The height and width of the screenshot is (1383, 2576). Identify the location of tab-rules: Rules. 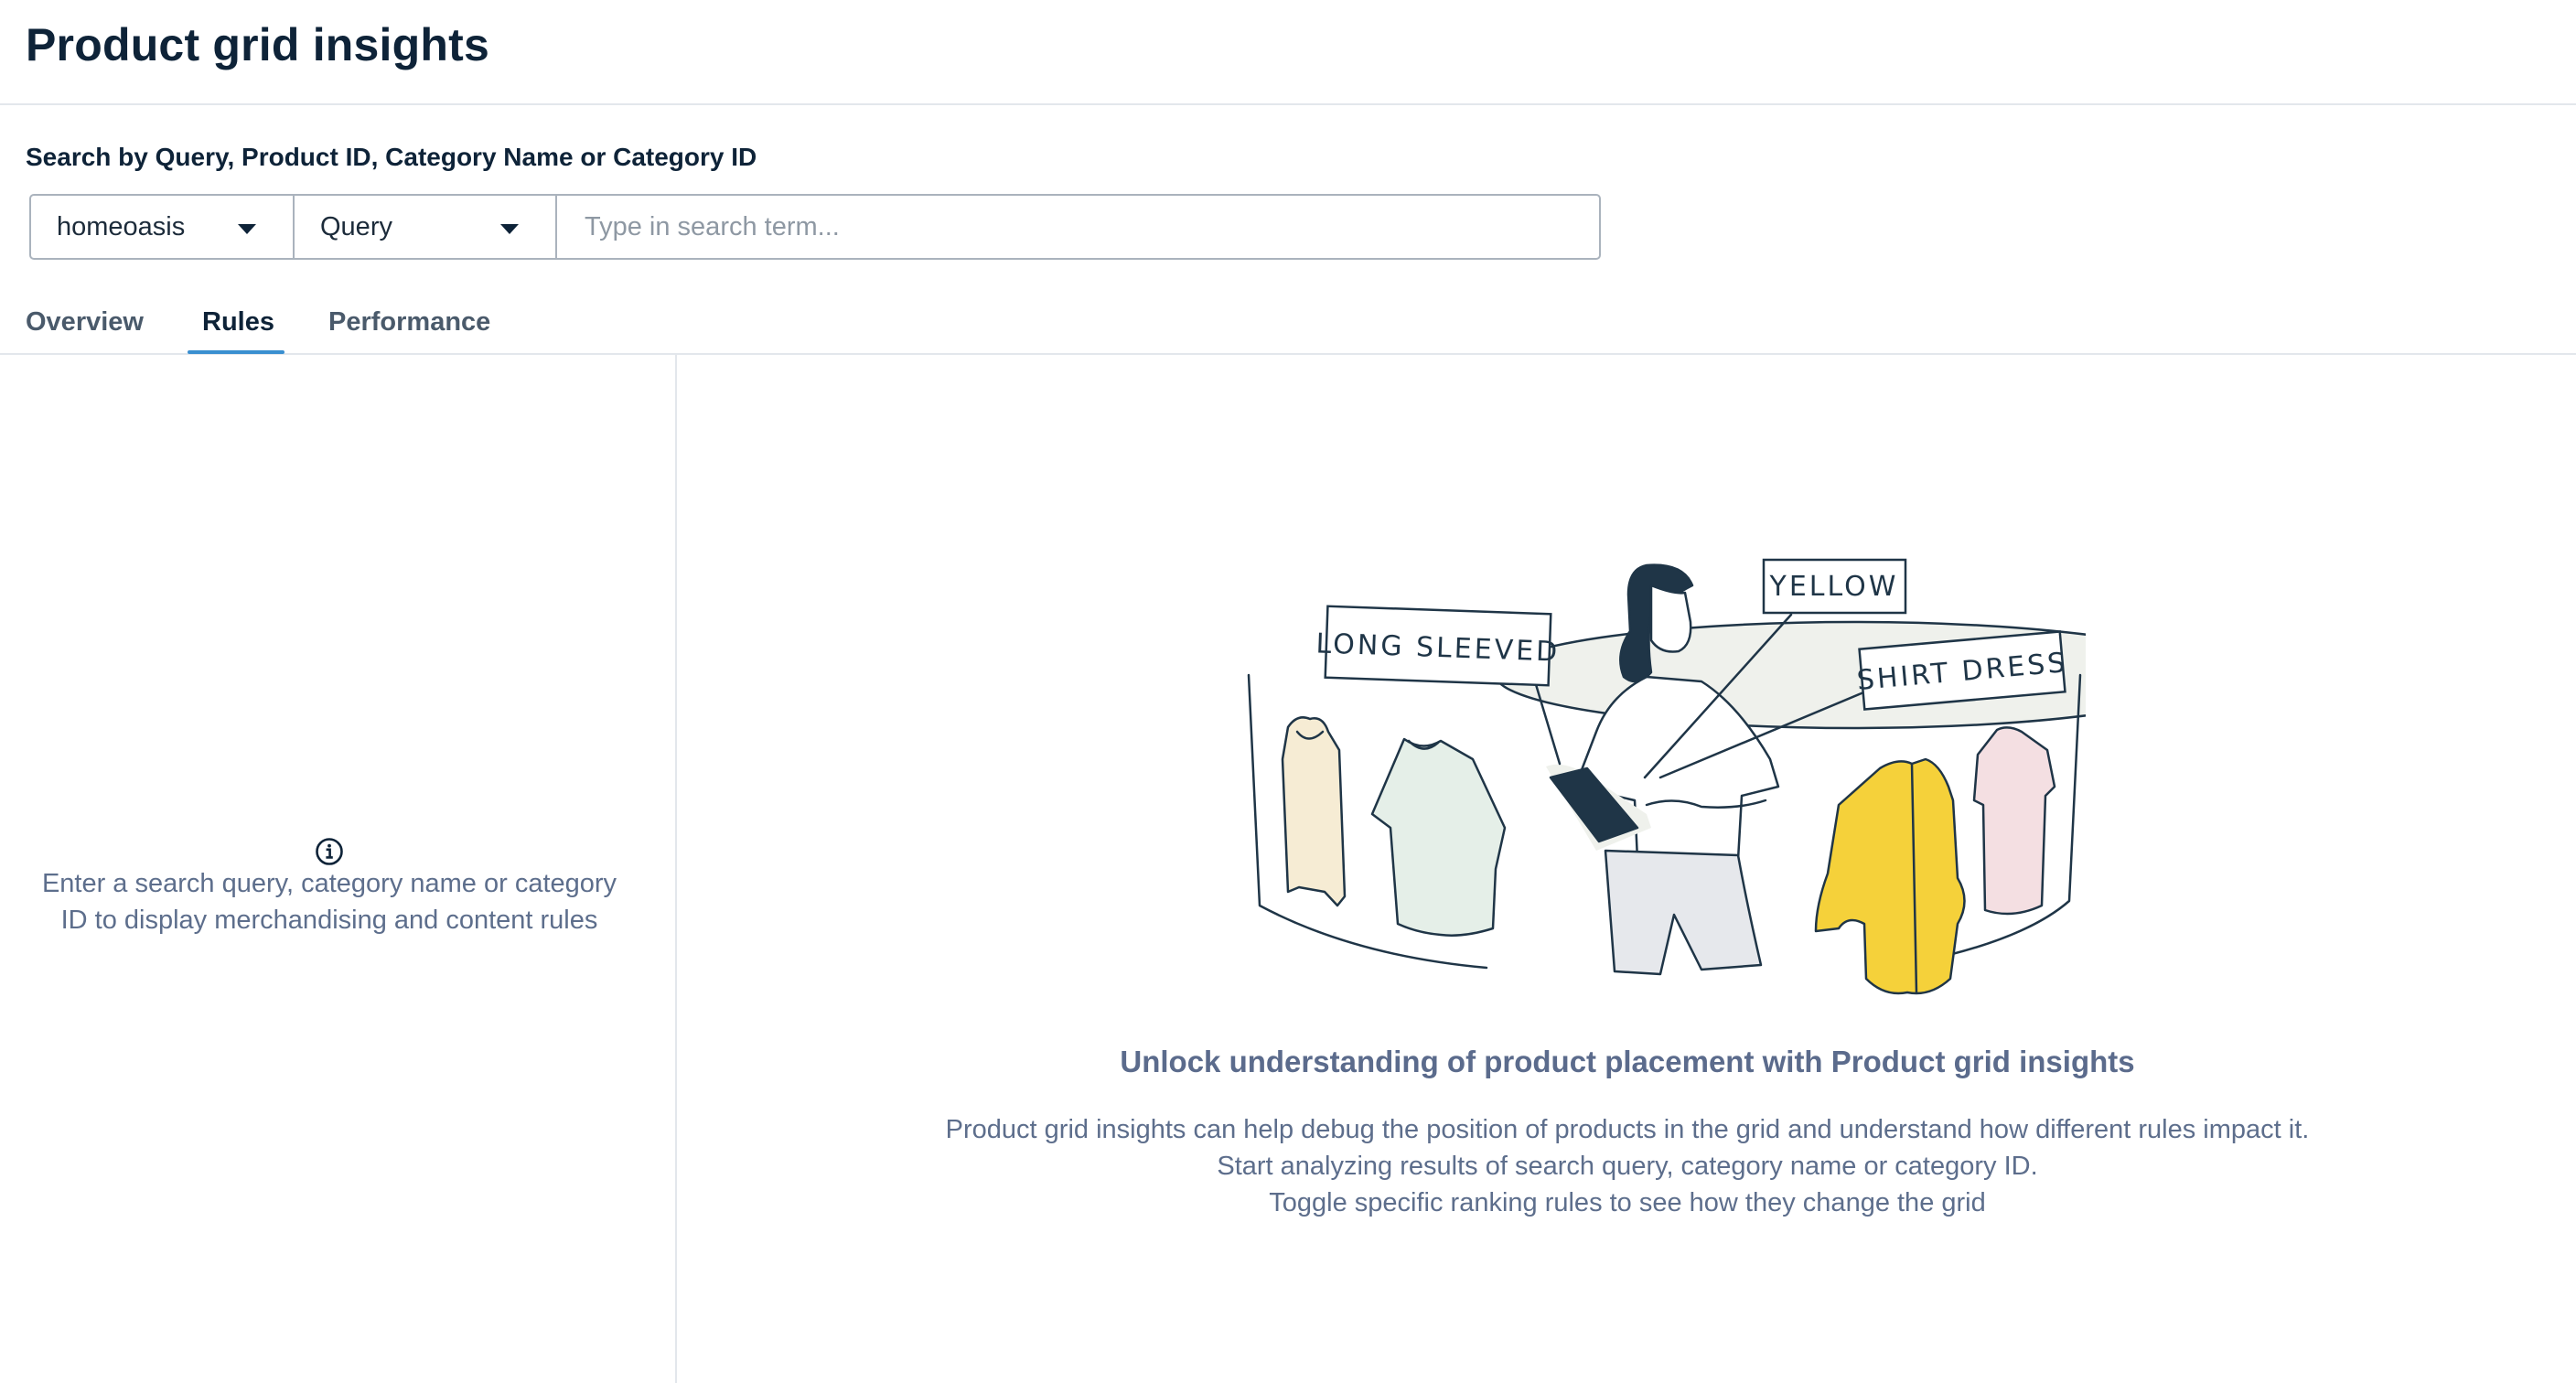
(238, 322).